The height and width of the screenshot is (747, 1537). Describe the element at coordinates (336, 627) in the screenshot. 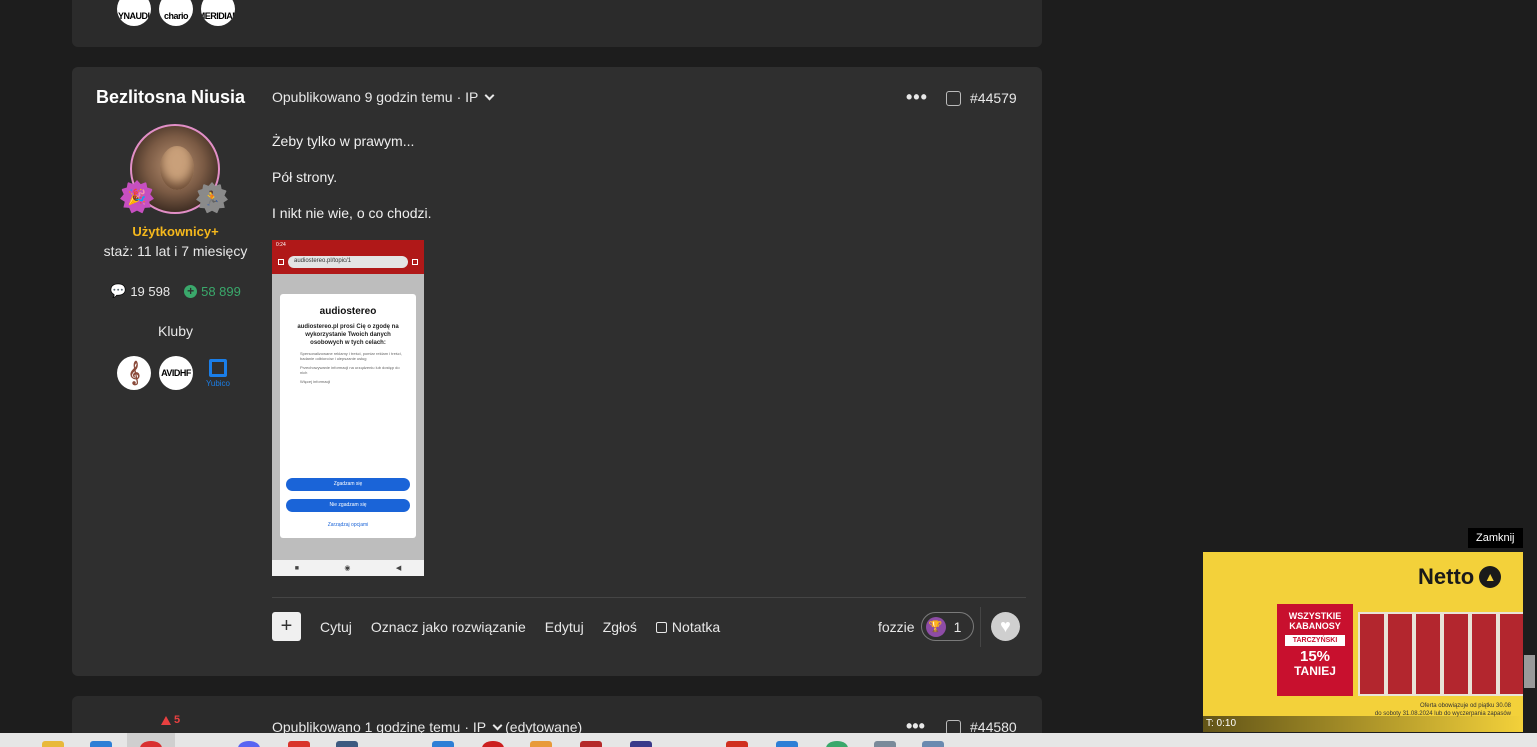

I see `quote-button: Cytuj` at that location.